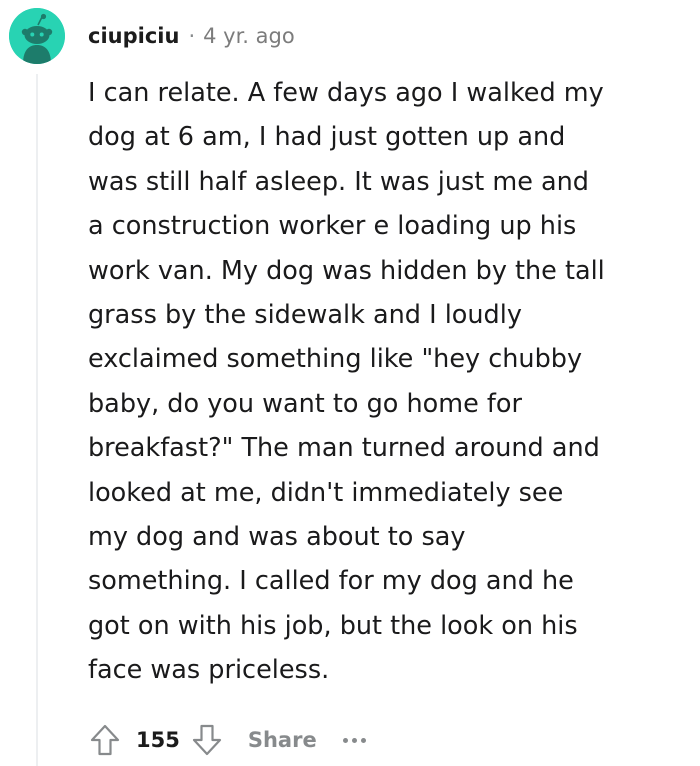 Image resolution: width=700 pixels, height=766 pixels. What do you see at coordinates (133, 36) in the screenshot?
I see `author-name: ciupiciu` at bounding box center [133, 36].